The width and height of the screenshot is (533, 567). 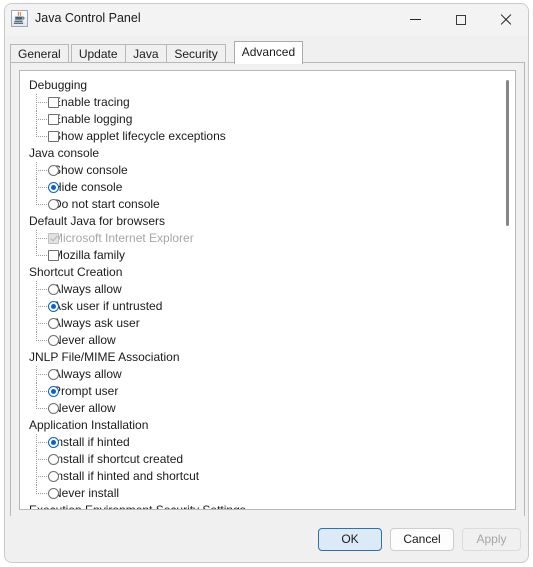 I want to click on settings-row-label: Ask user if untrusted, so click(x=108, y=306).